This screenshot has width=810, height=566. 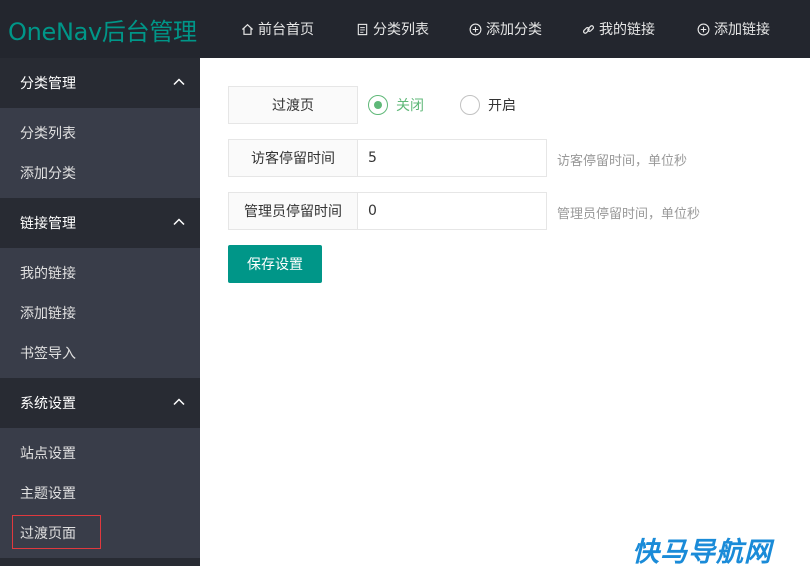 What do you see at coordinates (100, 453) in the screenshot?
I see `sidebar-item-site-settings: 站点设置` at bounding box center [100, 453].